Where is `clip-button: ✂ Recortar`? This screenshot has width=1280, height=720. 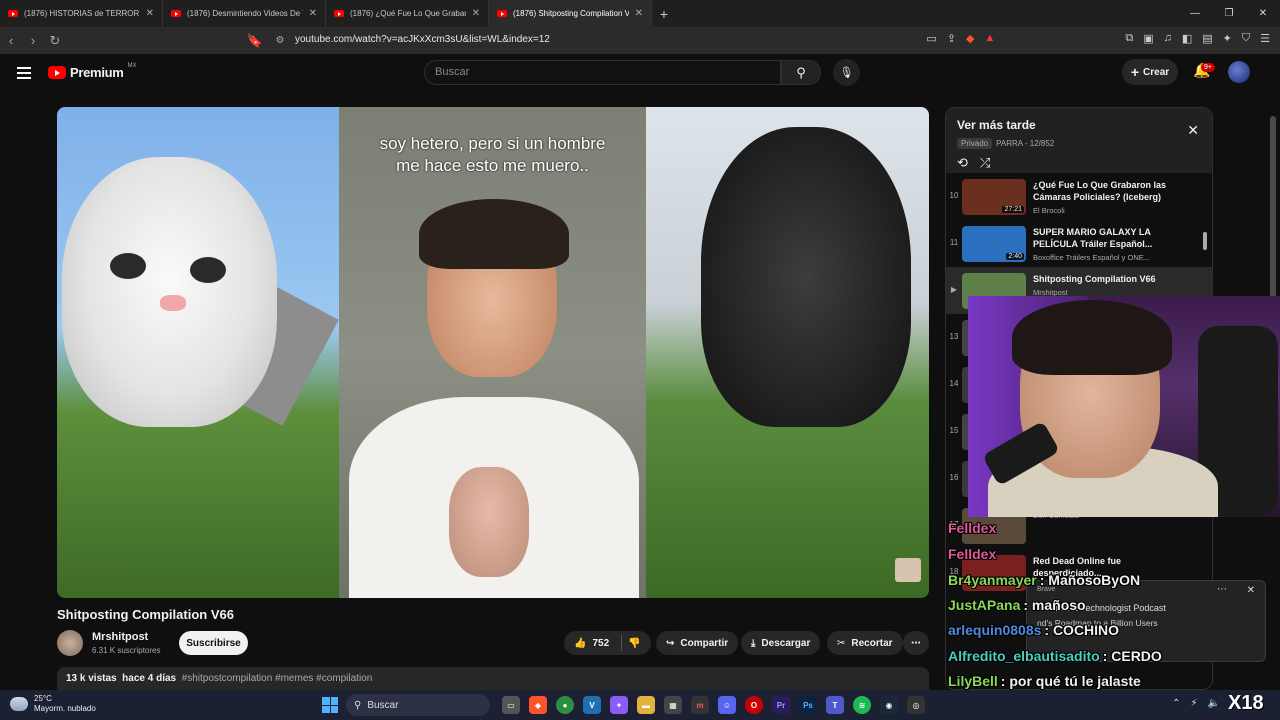 clip-button: ✂ Recortar is located at coordinates (865, 643).